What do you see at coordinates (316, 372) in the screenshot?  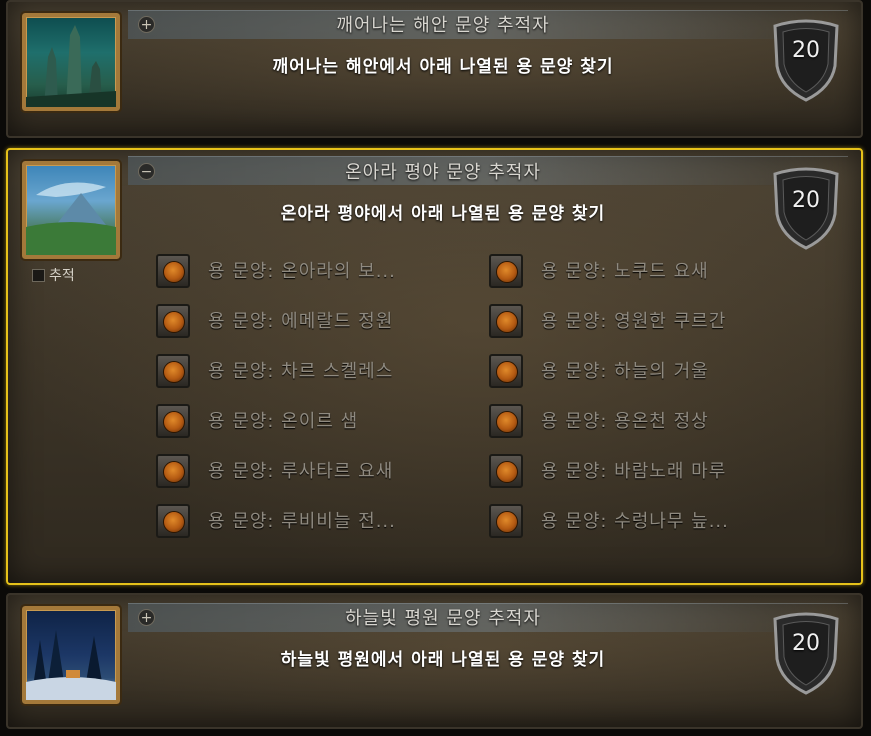 I see `criteria-item: 용 문양: 차르 스켈레스` at bounding box center [316, 372].